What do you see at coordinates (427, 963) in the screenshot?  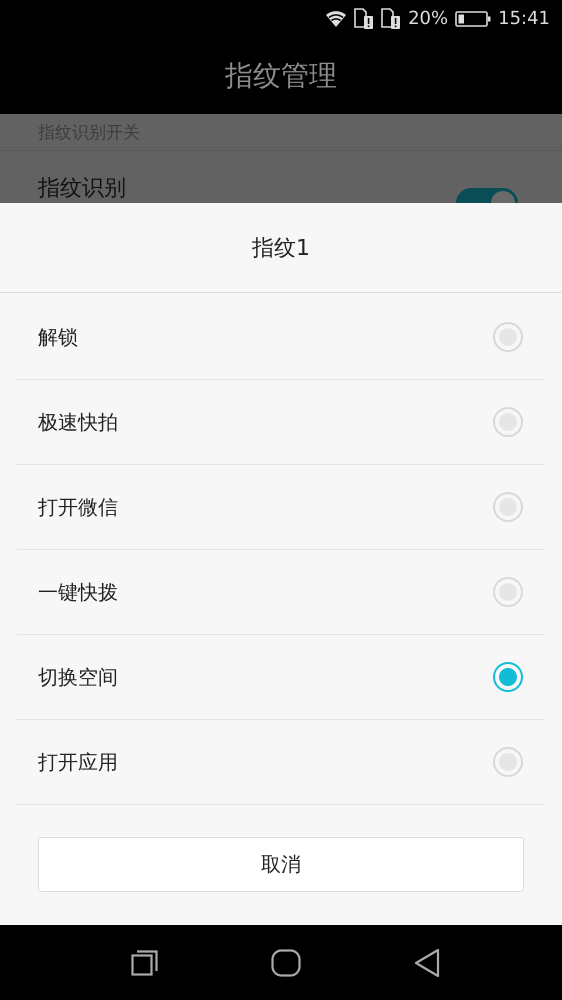 I see `back-icon` at bounding box center [427, 963].